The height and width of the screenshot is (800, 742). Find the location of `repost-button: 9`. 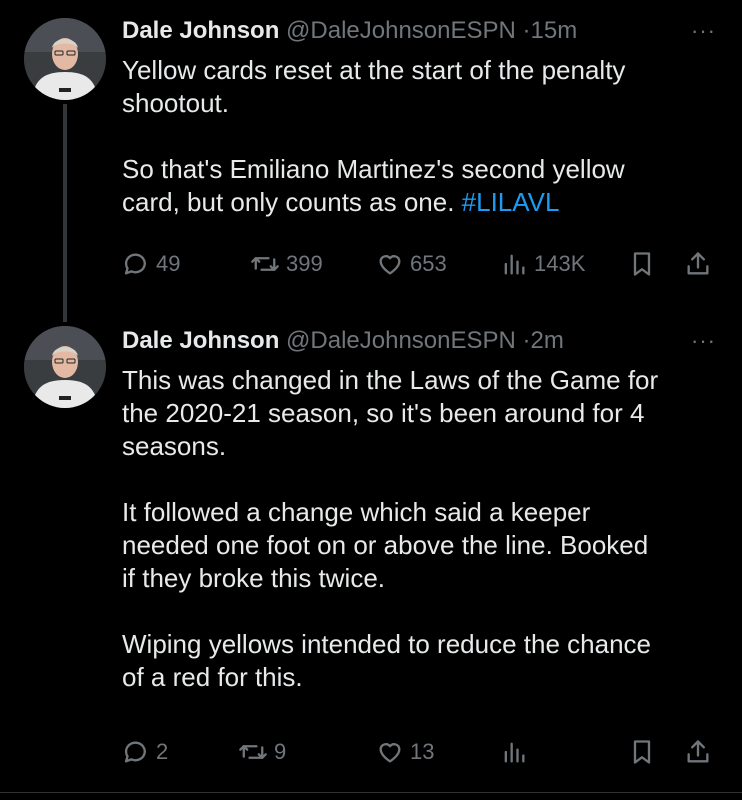

repost-button: 9 is located at coordinates (262, 752).